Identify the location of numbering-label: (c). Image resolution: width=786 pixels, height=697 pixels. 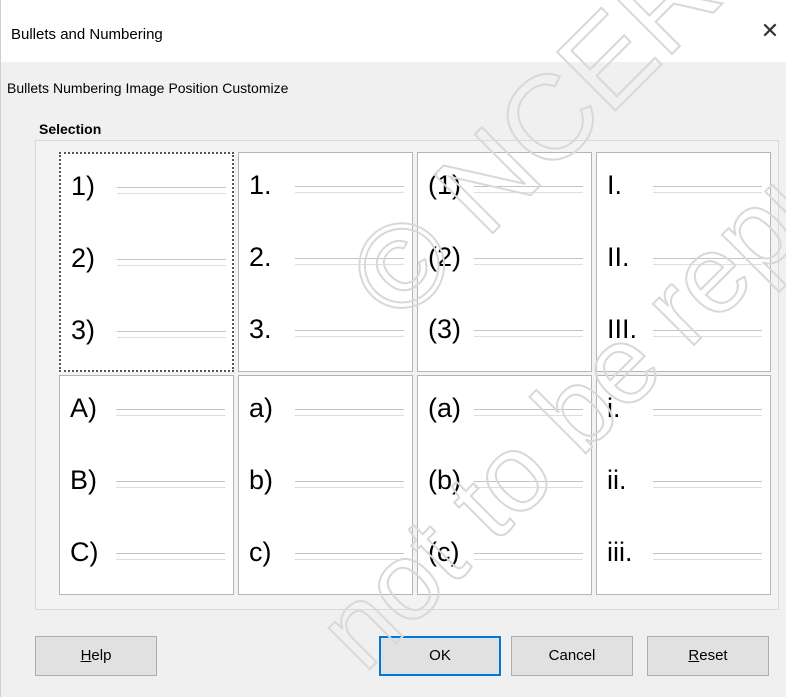
(444, 552).